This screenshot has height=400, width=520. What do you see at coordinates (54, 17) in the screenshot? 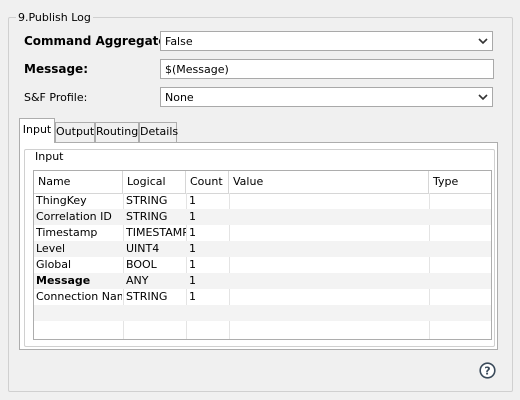
I see `group-title: 9.Publish Log` at bounding box center [54, 17].